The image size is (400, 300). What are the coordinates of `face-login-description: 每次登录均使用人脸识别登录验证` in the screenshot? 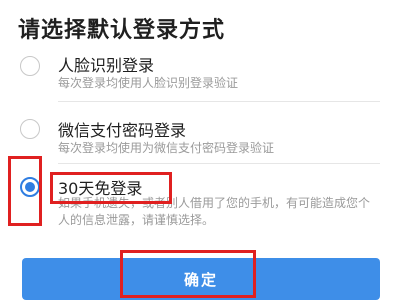 It's located at (148, 83).